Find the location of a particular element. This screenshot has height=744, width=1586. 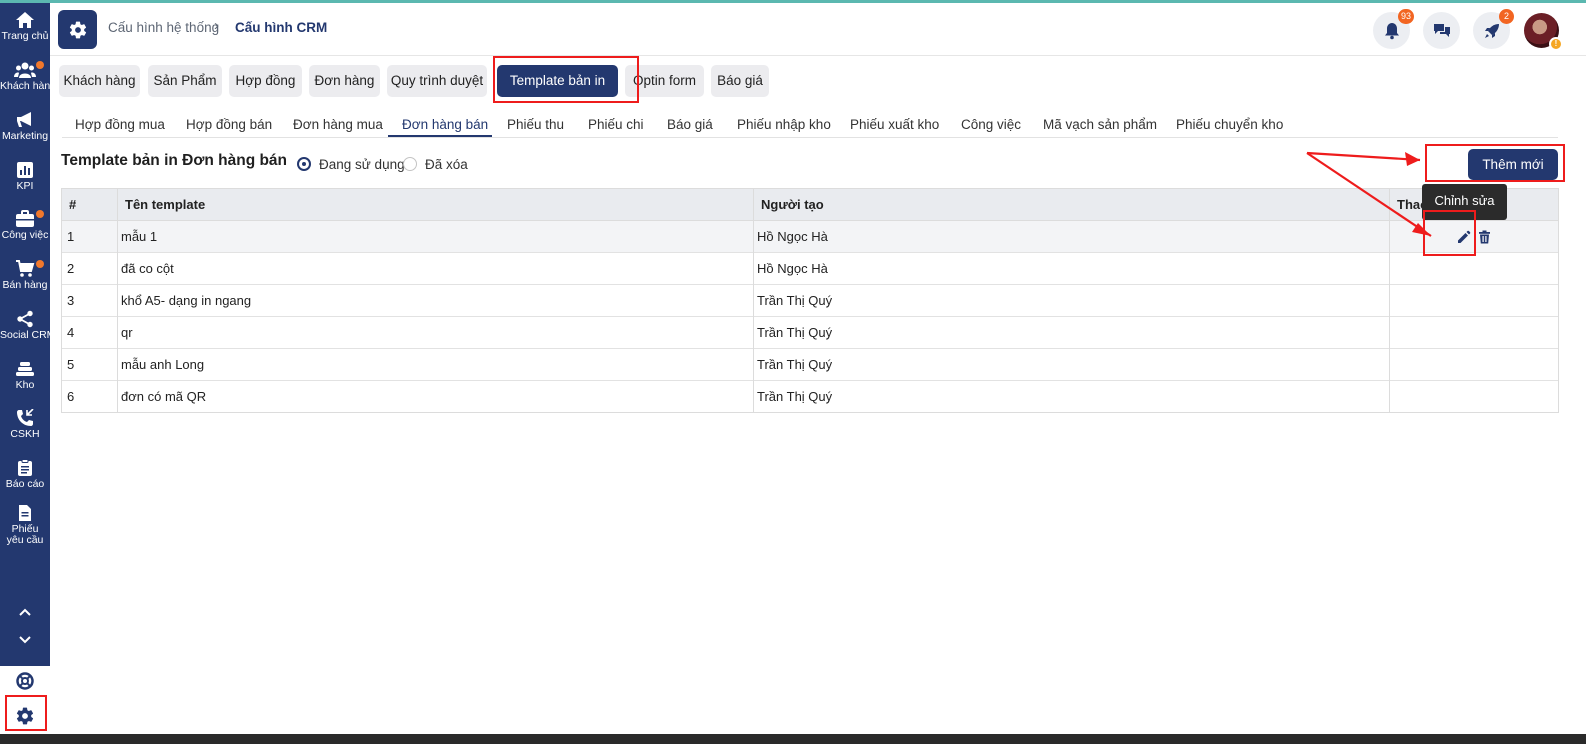

bottom-bar is located at coordinates (793, 739).